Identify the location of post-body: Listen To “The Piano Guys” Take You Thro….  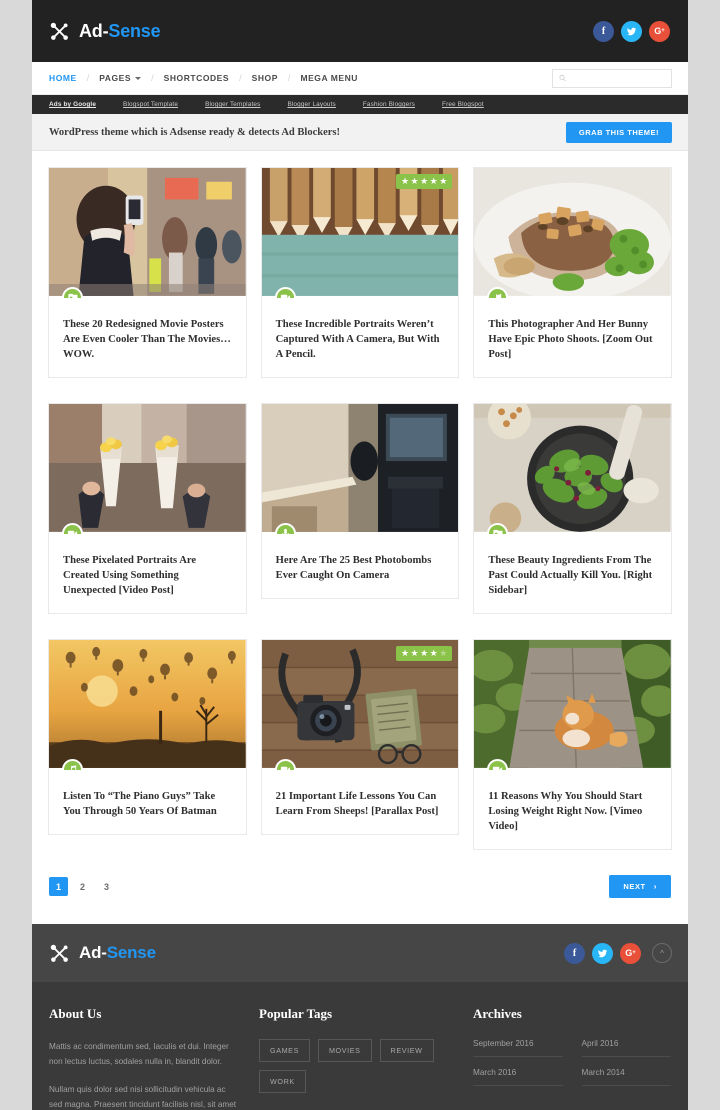
(147, 802).